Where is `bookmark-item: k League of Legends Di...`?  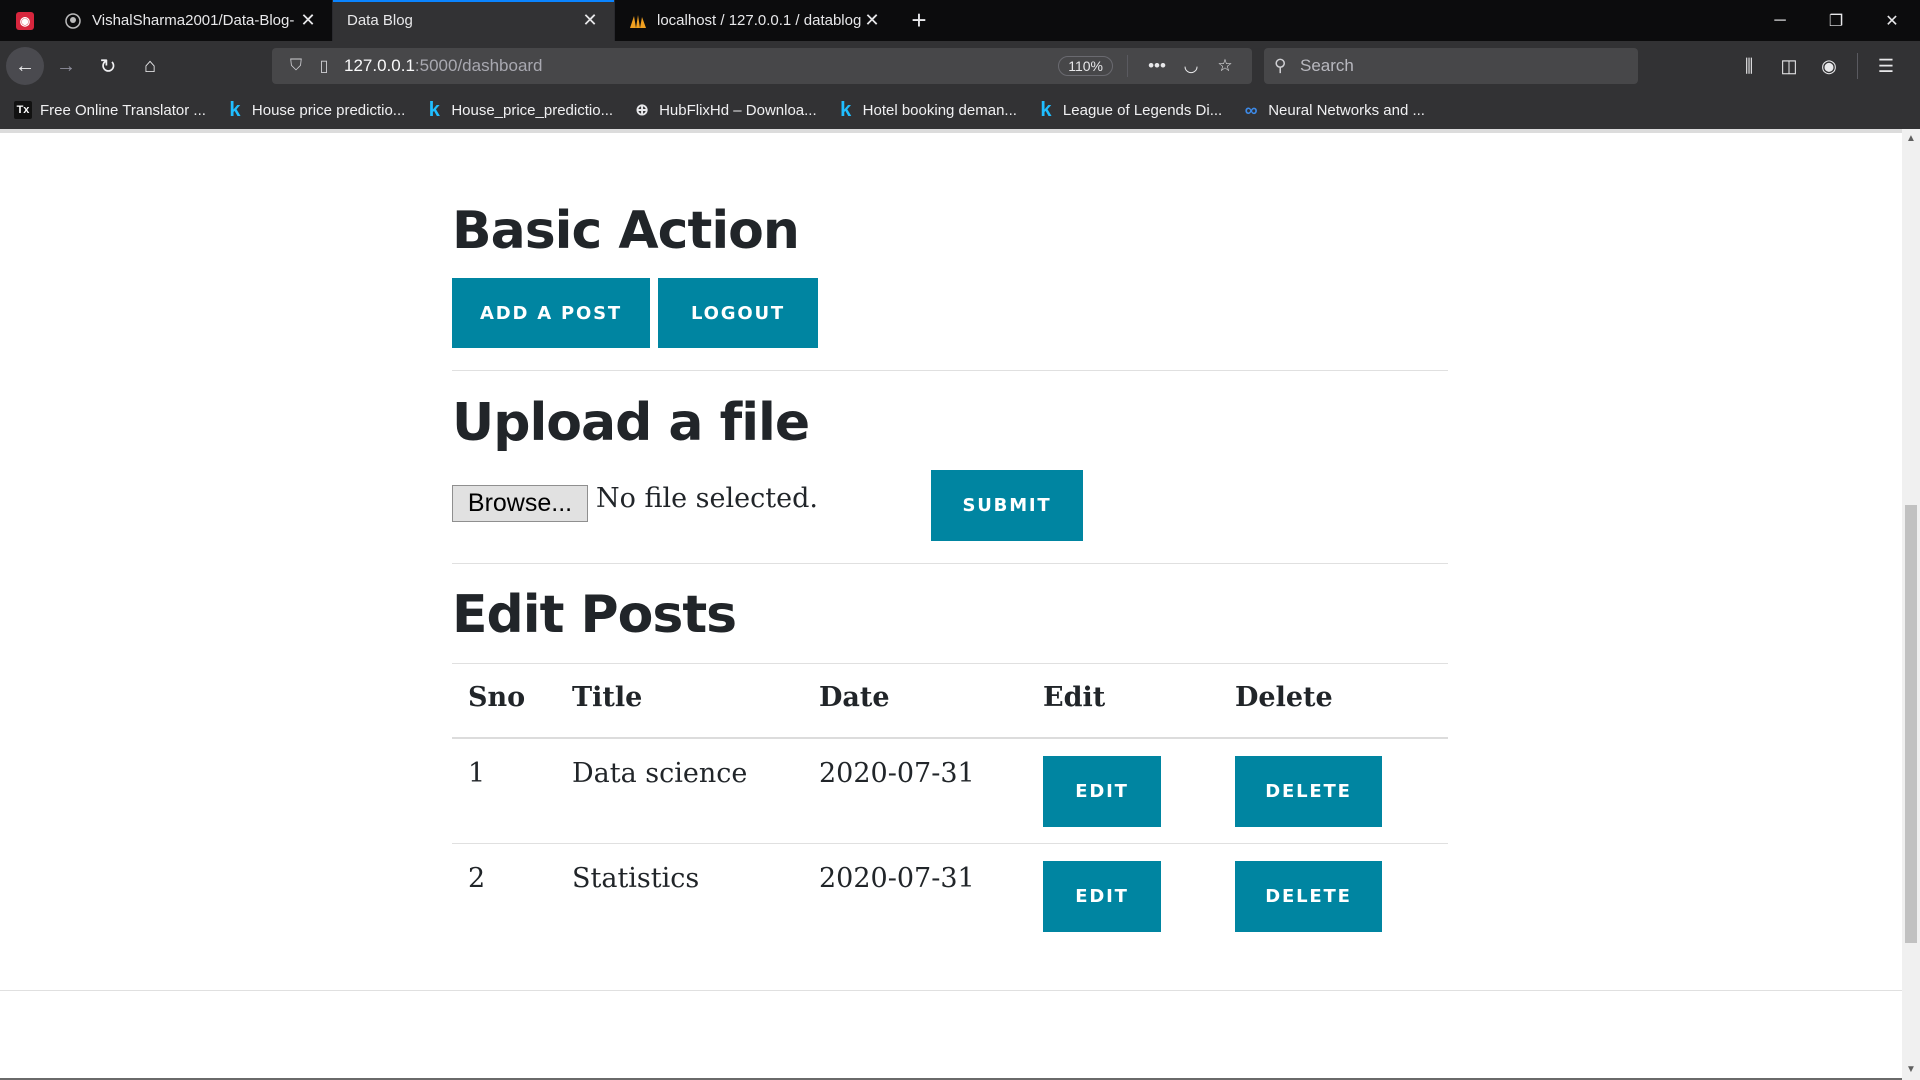 bookmark-item: k League of Legends Di... is located at coordinates (1130, 109).